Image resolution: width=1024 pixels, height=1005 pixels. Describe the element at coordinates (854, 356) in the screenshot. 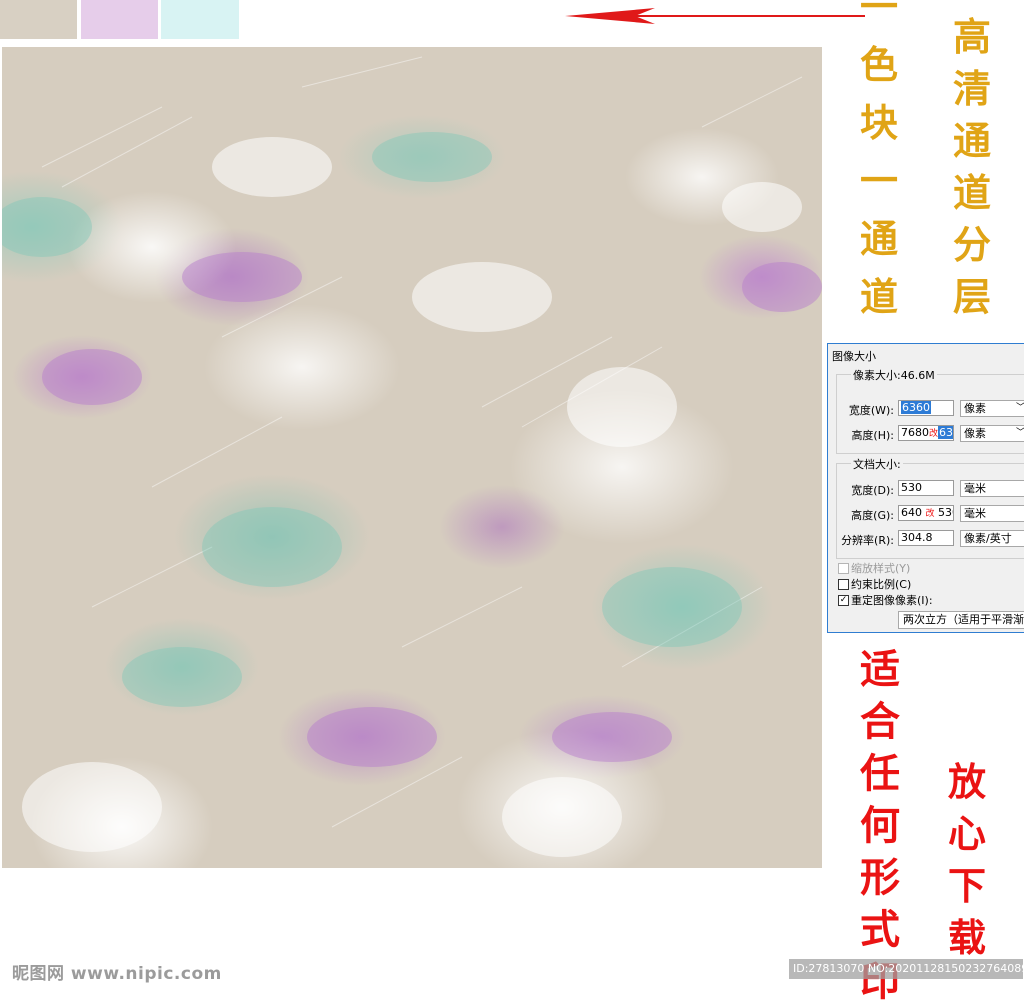

I see `dialog-title: 图像大小` at that location.